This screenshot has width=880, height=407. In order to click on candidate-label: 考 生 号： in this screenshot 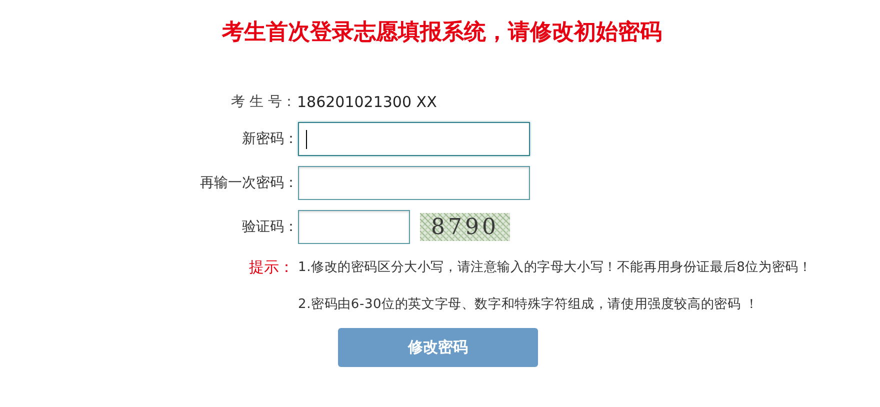, I will do `click(263, 102)`.